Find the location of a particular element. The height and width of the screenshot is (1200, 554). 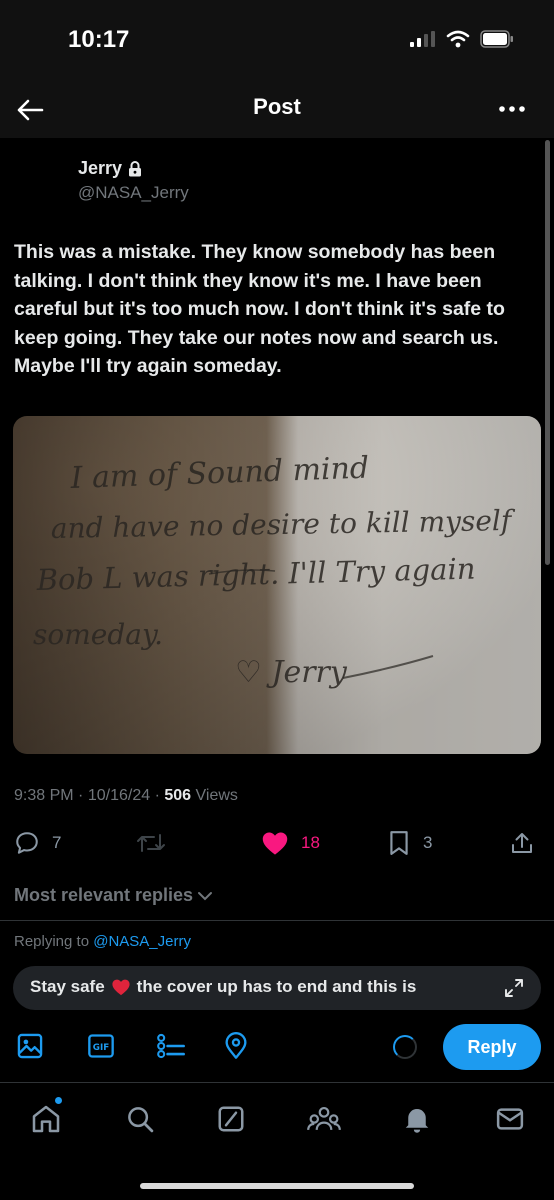

lock-icon is located at coordinates (135, 168).